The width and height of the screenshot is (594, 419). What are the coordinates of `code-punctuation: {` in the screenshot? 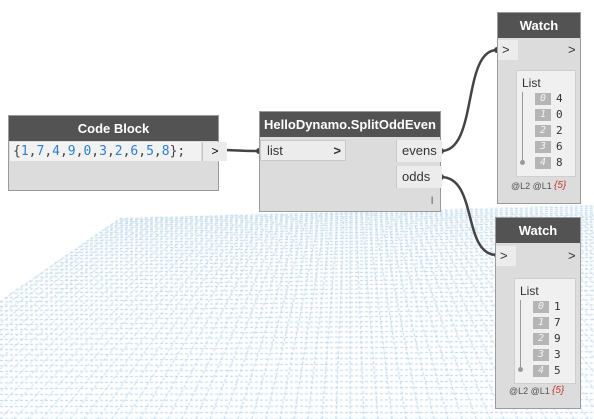 It's located at (17, 151).